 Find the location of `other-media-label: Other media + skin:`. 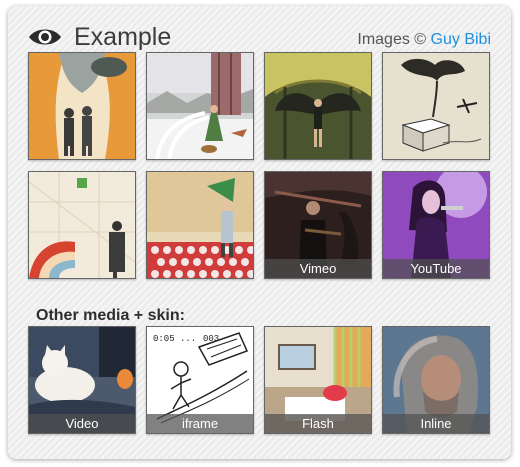

other-media-label: Other media + skin: is located at coordinates (110, 315).